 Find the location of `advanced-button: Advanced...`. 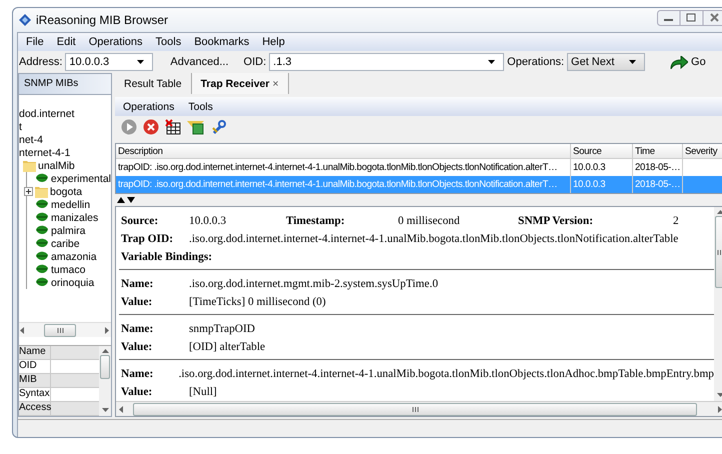

advanced-button: Advanced... is located at coordinates (199, 62).